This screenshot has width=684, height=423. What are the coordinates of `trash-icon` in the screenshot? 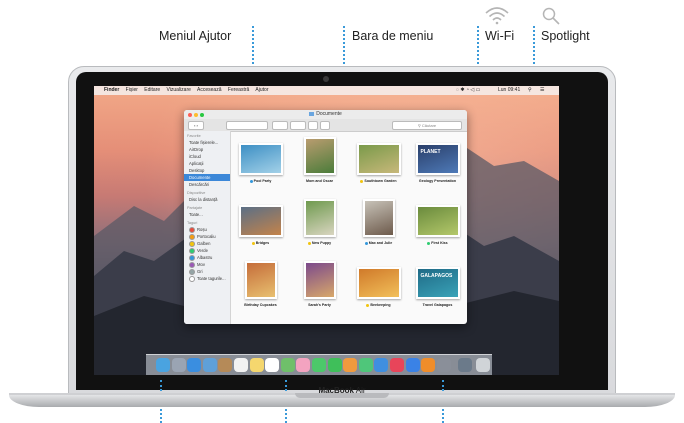 It's located at (483, 365).